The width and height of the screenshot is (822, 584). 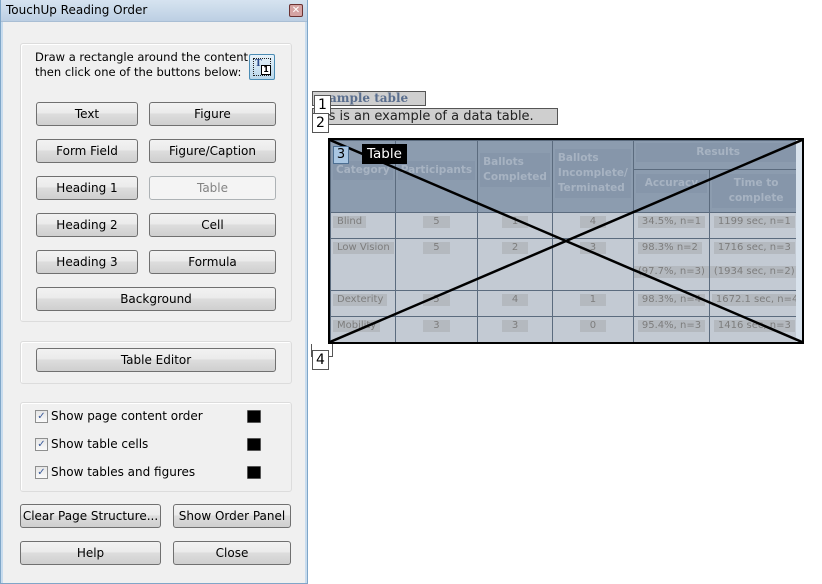 I want to click on option-show-table-cells: ✓ Show table cells, so click(x=155, y=445).